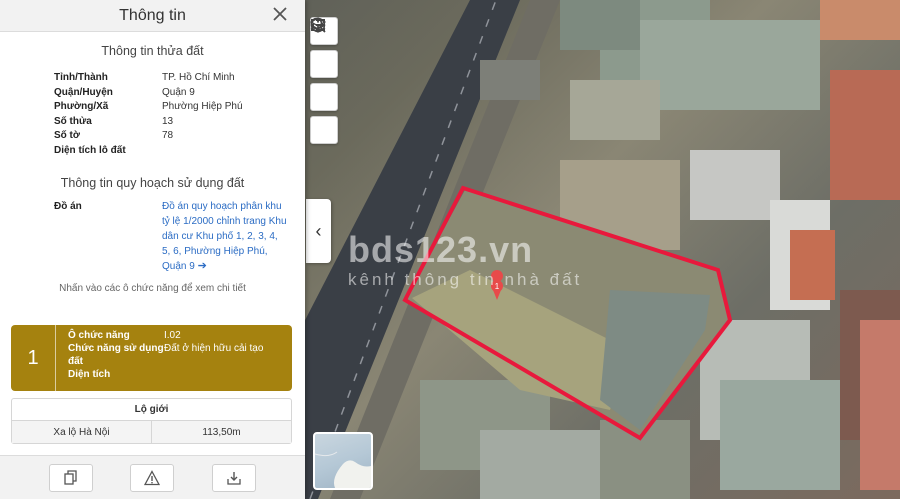 The height and width of the screenshot is (499, 900). I want to click on lot-key: Chức năng sử dụng đất, so click(116, 355).